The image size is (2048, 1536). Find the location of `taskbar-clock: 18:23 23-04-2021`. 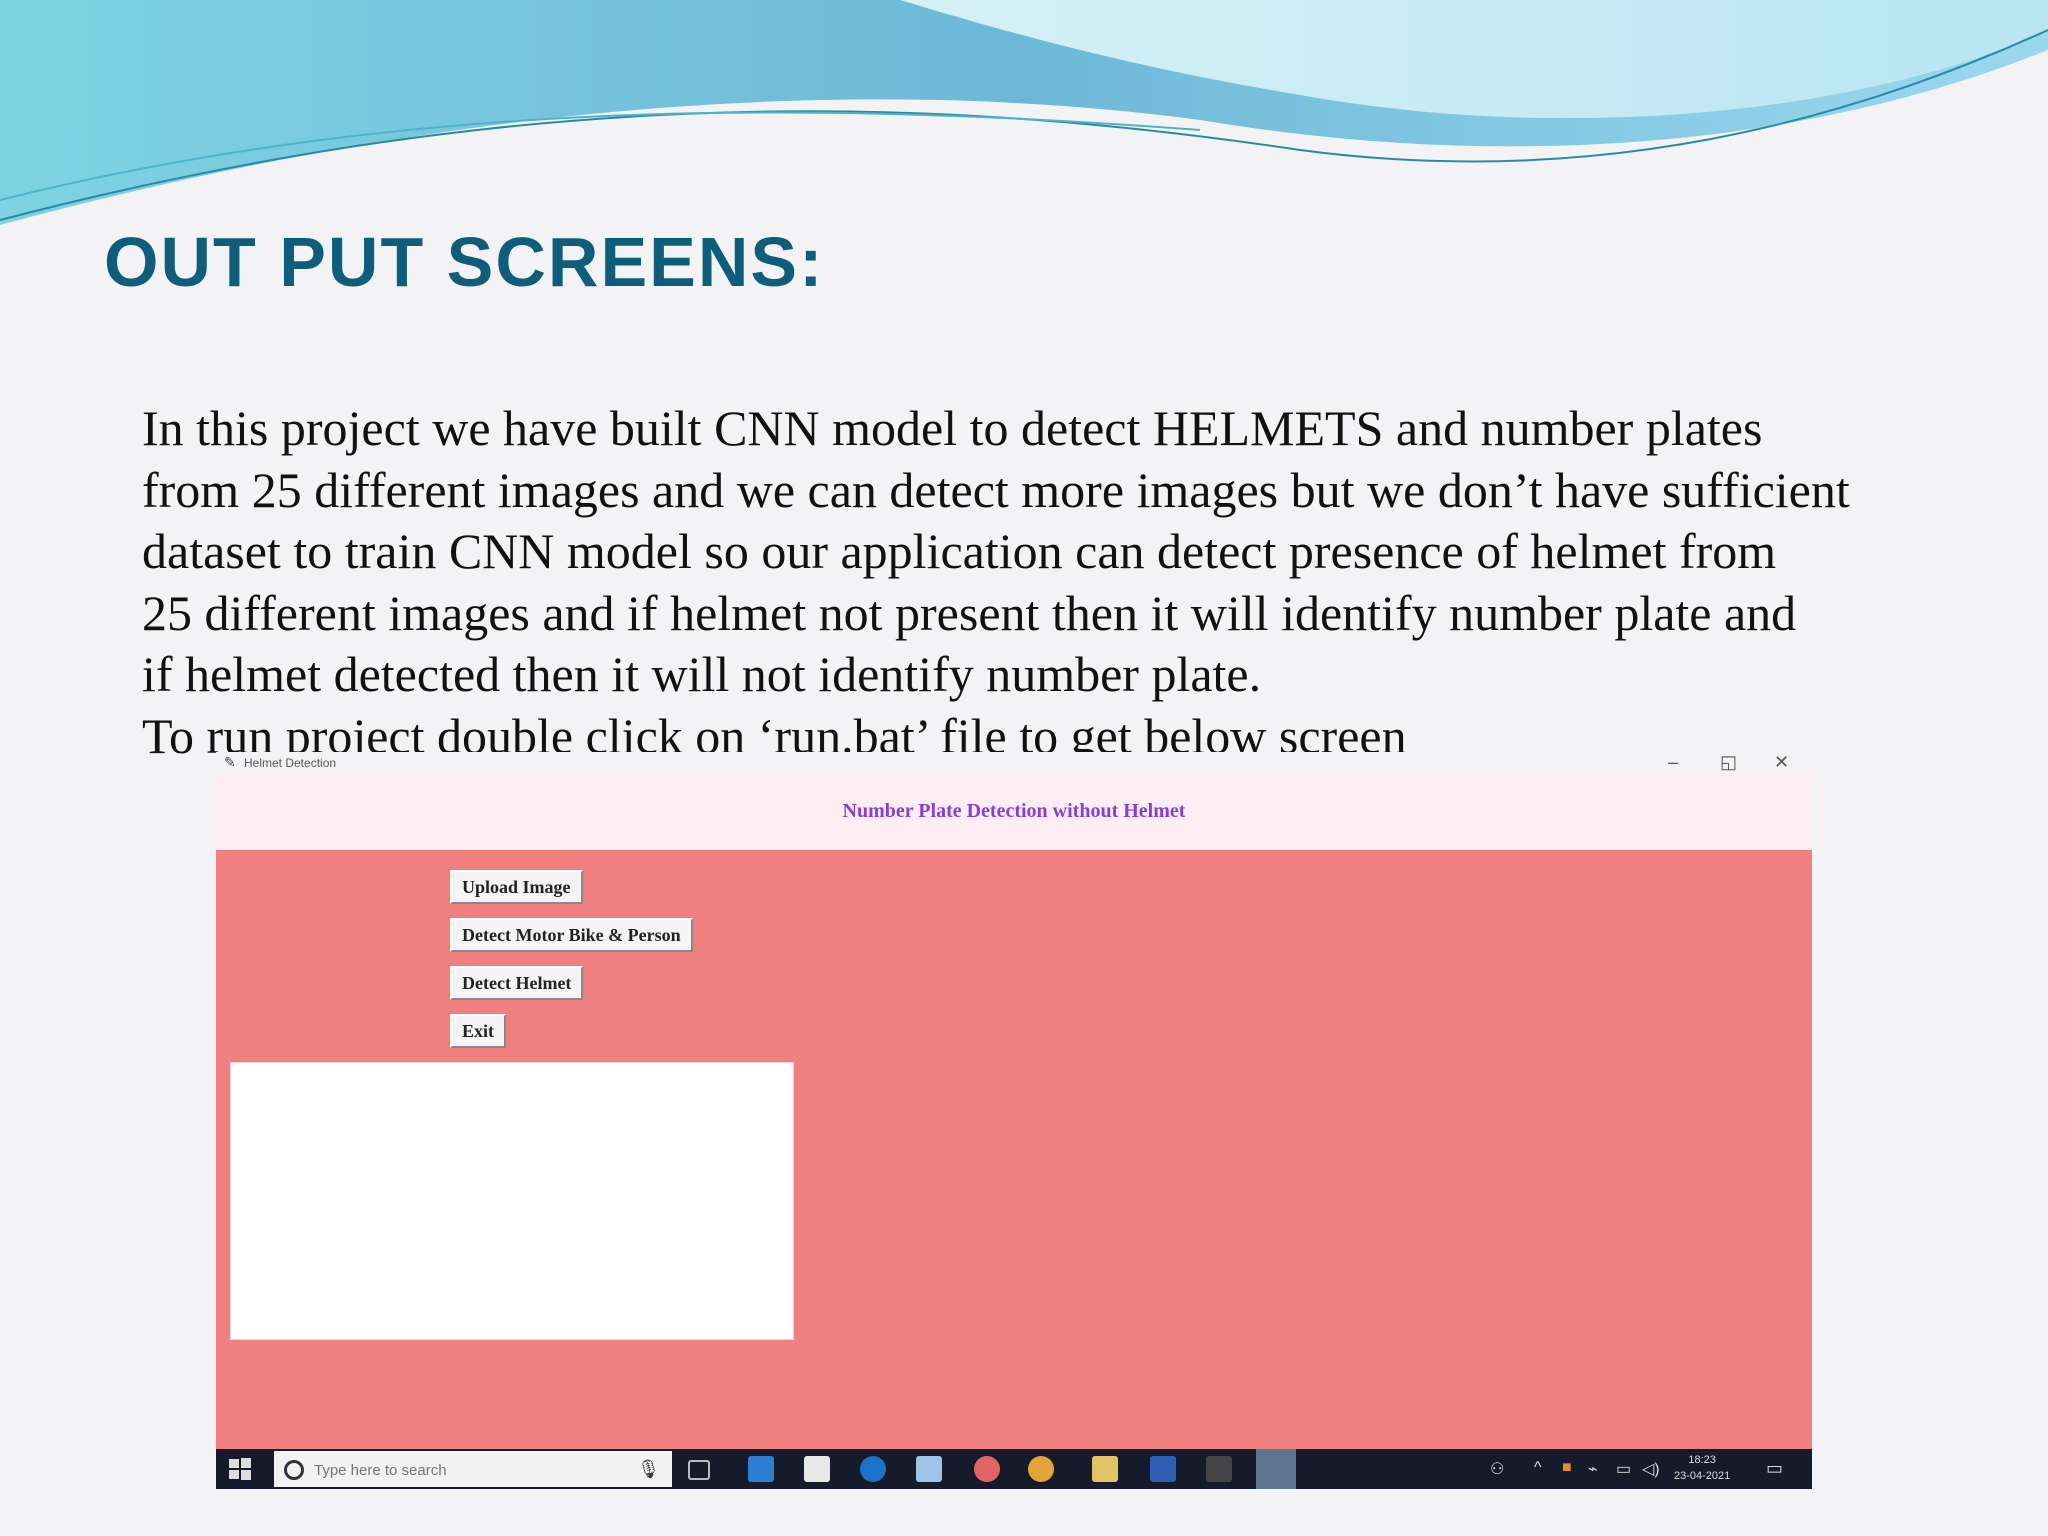

taskbar-clock: 18:23 23-04-2021 is located at coordinates (1702, 1468).